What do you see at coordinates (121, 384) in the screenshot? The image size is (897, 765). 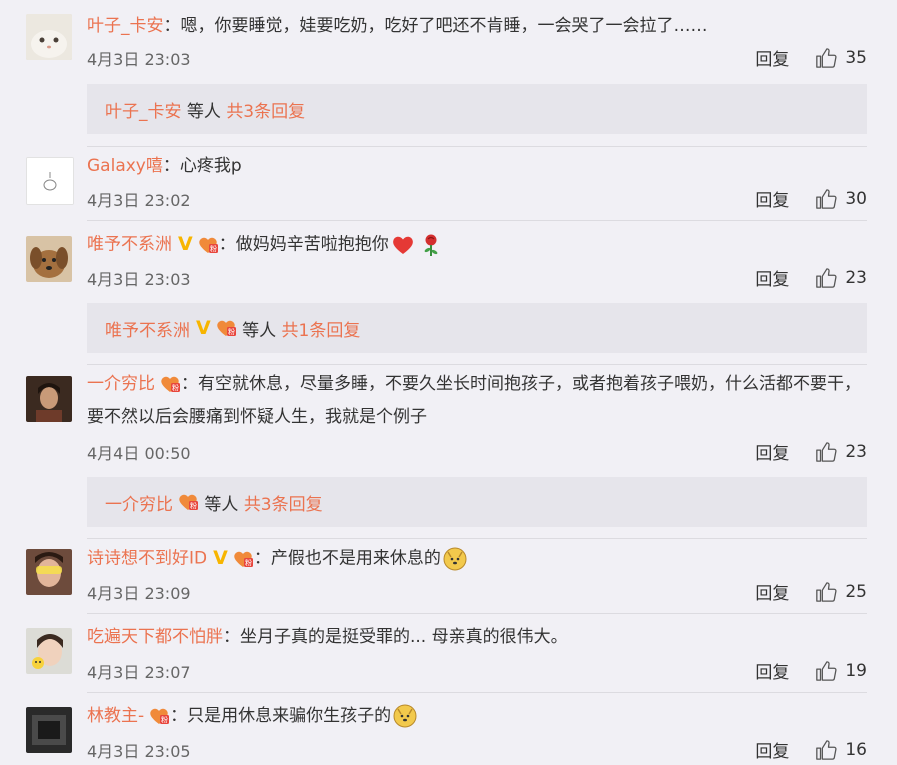 I see `username: 一介穷比` at bounding box center [121, 384].